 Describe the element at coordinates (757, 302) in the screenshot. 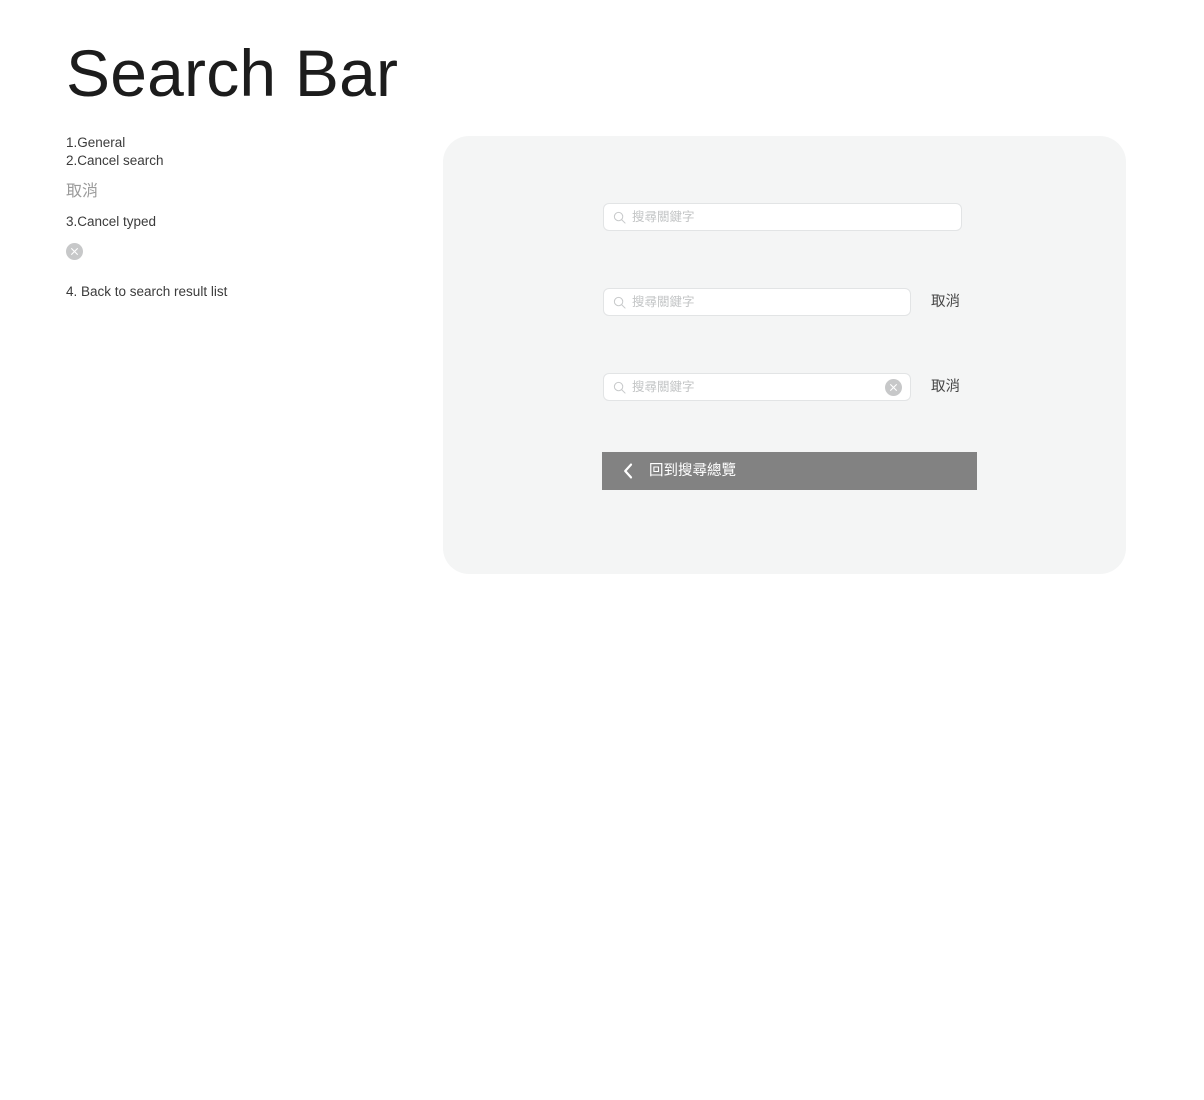

I see `search-input-cancel-search: 搜尋關鍵字` at that location.